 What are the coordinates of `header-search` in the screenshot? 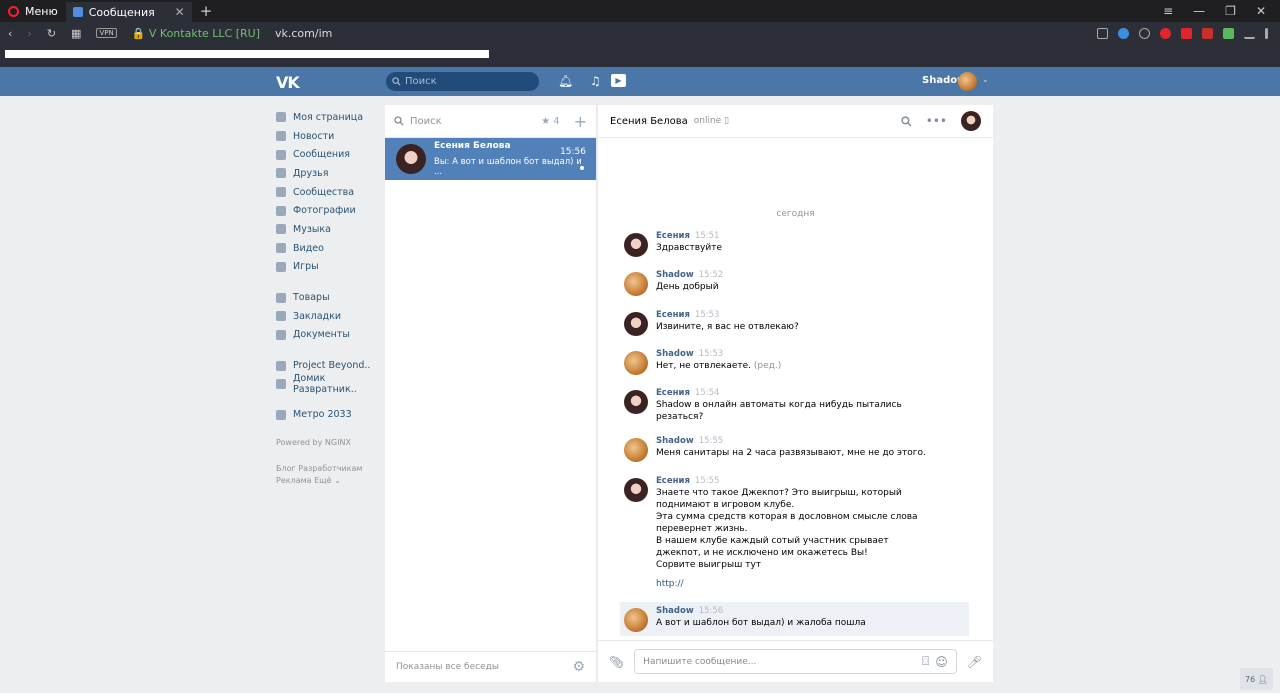 It's located at (462, 81).